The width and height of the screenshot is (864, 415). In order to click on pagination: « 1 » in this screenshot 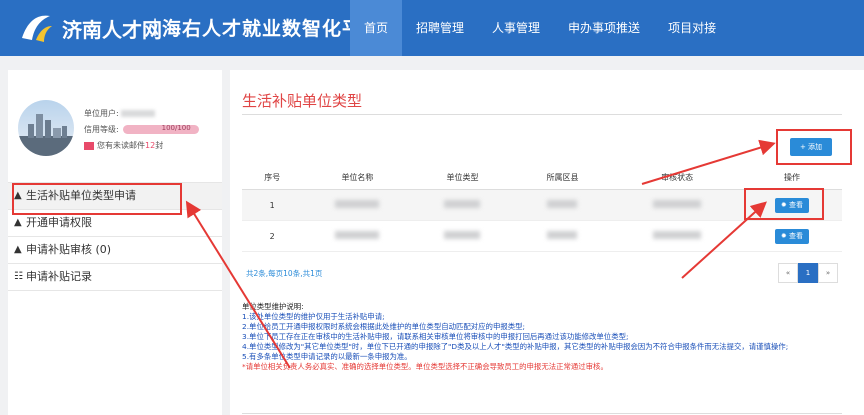, I will do `click(808, 273)`.